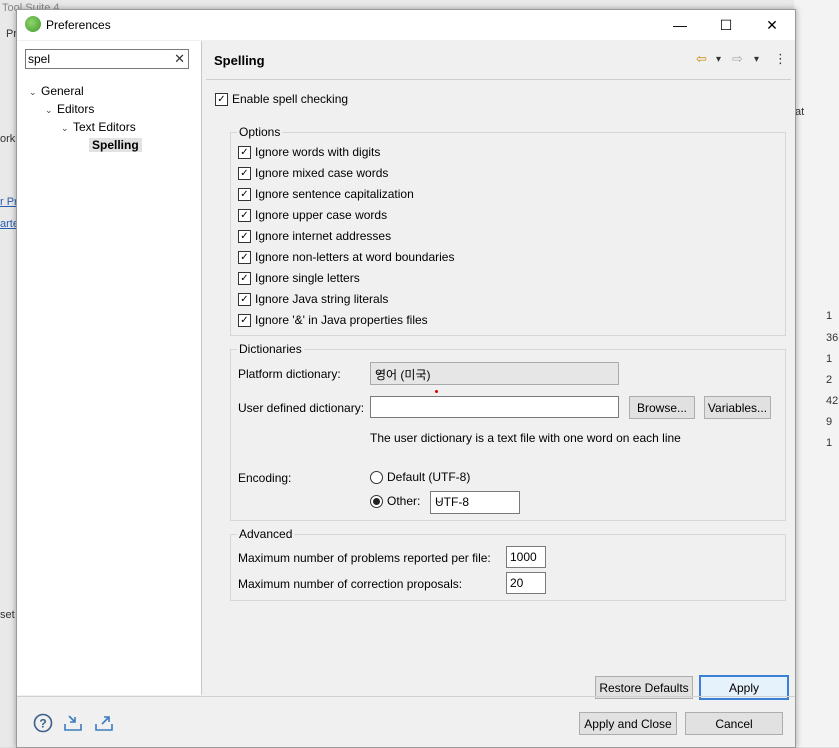 The height and width of the screenshot is (748, 839). I want to click on ignore-java-string-literals-checkbox: ✓ Ignore Java string literals, so click(313, 299).